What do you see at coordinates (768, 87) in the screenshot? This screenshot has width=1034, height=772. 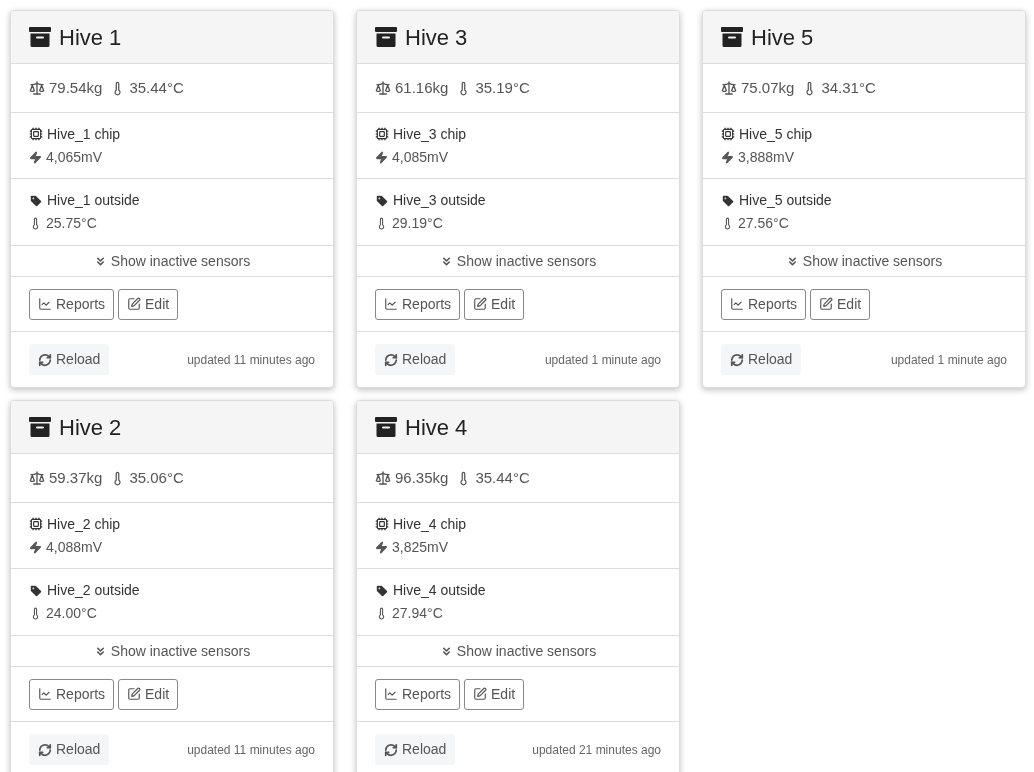 I see `weight-reading: 75.07kg` at bounding box center [768, 87].